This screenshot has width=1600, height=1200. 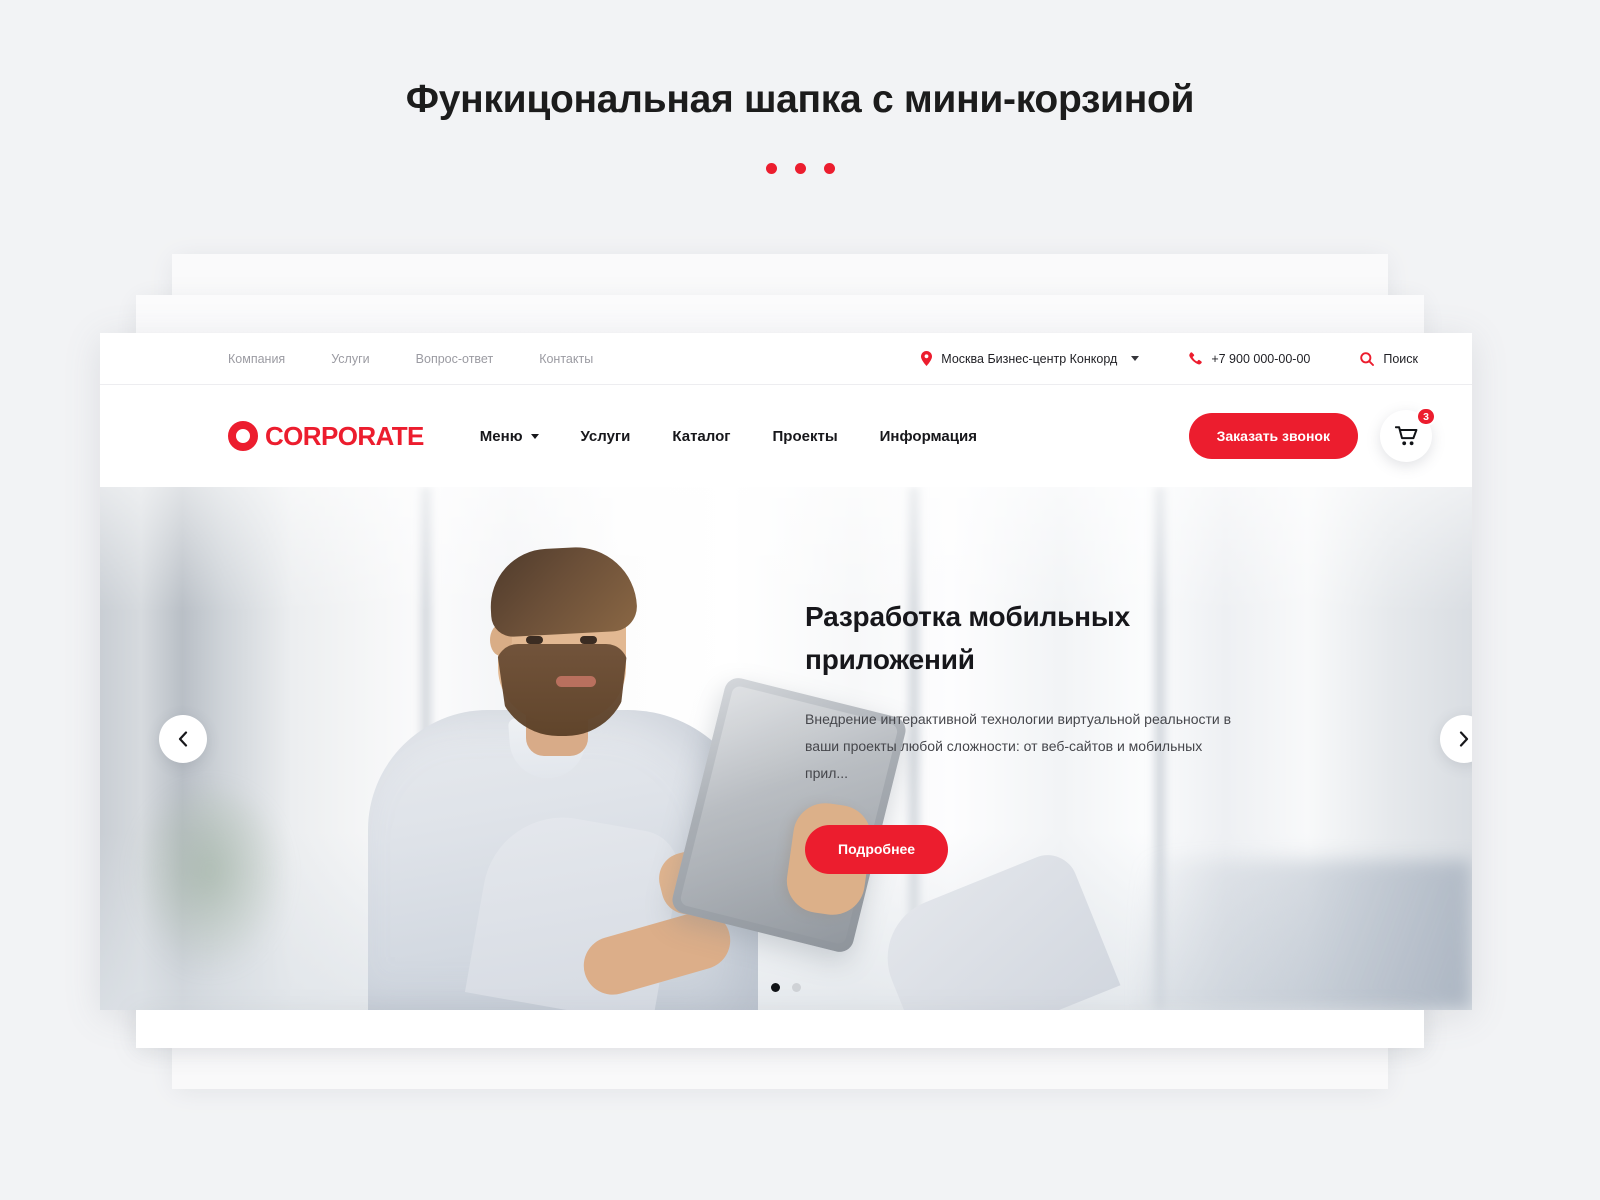 I want to click on hero-cta-button: Подробнее, so click(x=877, y=849).